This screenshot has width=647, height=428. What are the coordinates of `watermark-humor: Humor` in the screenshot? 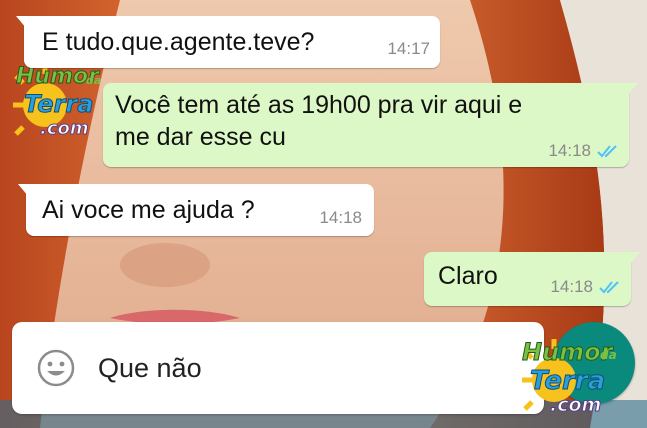 It's located at (568, 352).